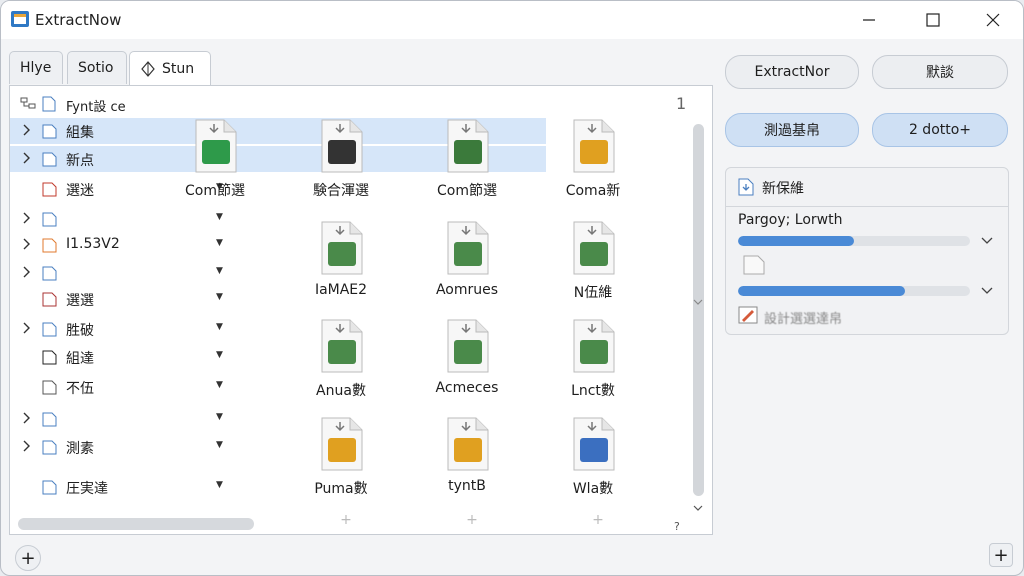 This screenshot has width=1024, height=576. Describe the element at coordinates (783, 189) in the screenshot. I see `panel-title: 新保維` at that location.